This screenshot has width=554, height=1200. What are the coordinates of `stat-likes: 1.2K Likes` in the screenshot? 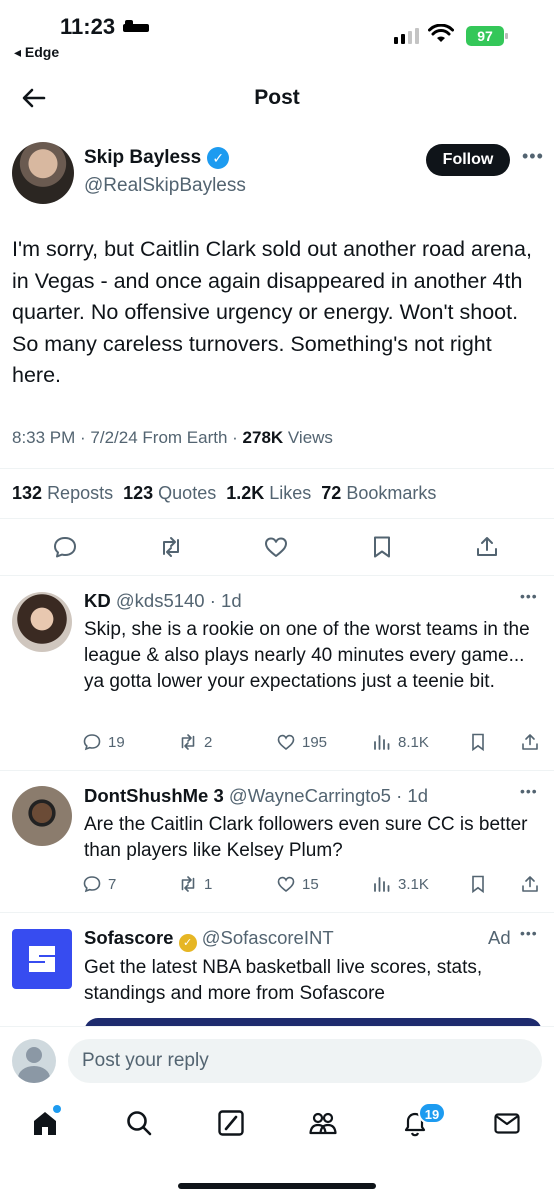 It's located at (268, 493).